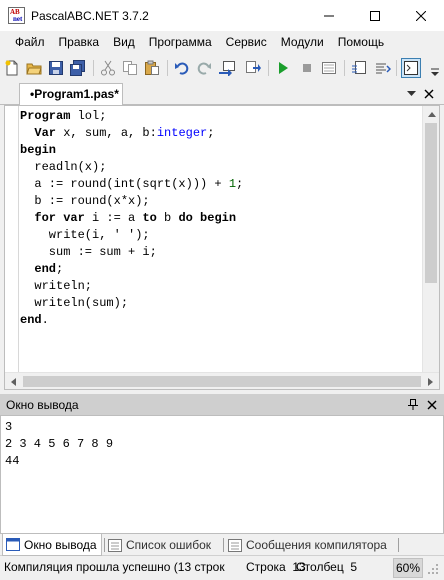  I want to click on maximize-icon, so click(375, 15).